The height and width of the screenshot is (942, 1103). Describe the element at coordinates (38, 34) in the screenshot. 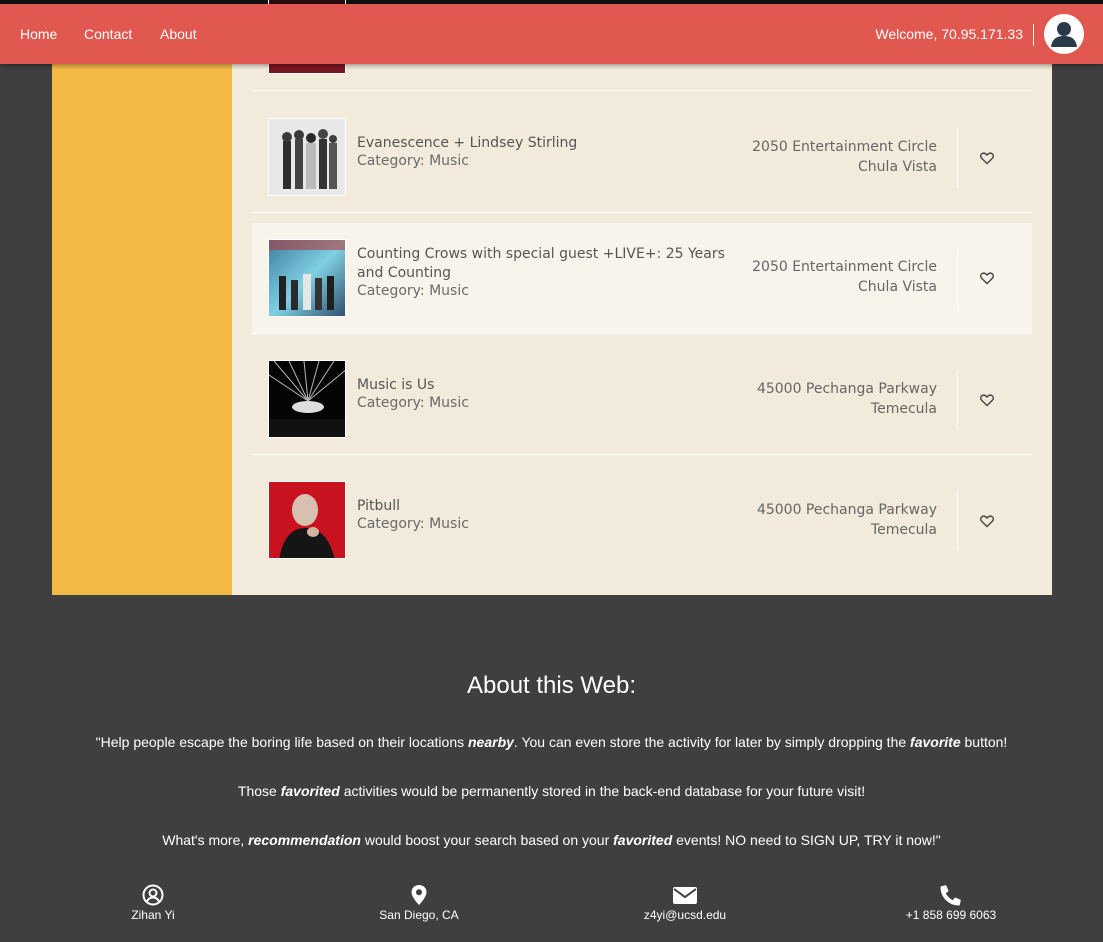

I see `nav-home-link: Home` at that location.